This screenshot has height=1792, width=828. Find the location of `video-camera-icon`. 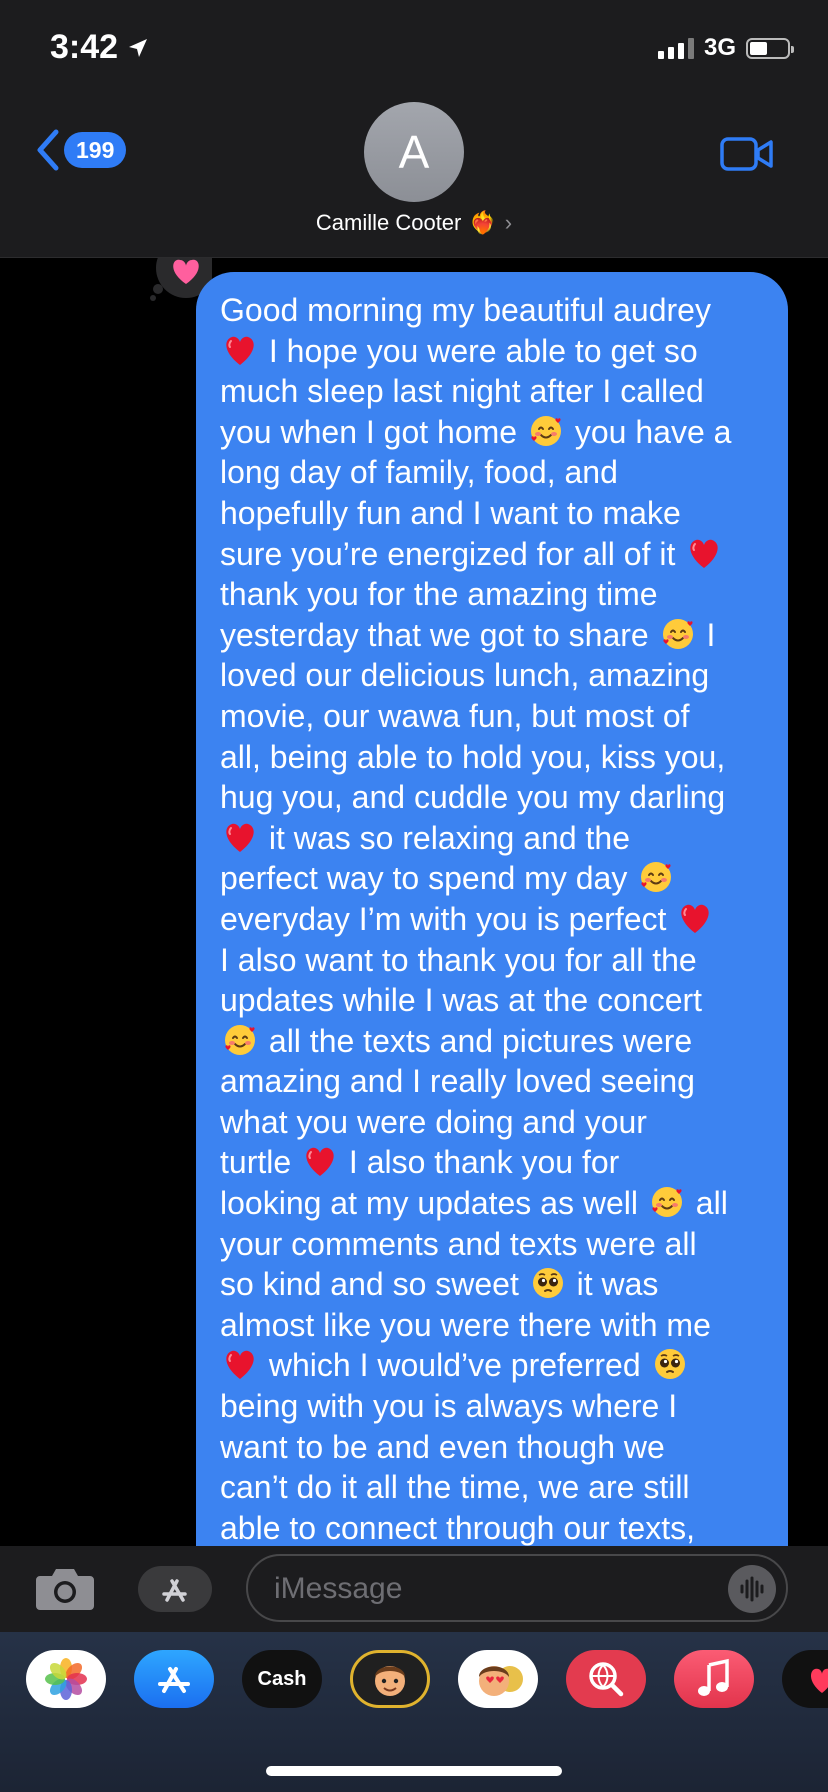

video-camera-icon is located at coordinates (746, 154).